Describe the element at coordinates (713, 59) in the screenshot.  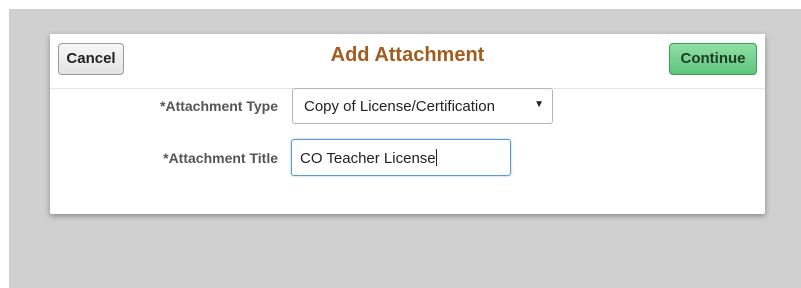
I see `continue-button: Continue` at that location.